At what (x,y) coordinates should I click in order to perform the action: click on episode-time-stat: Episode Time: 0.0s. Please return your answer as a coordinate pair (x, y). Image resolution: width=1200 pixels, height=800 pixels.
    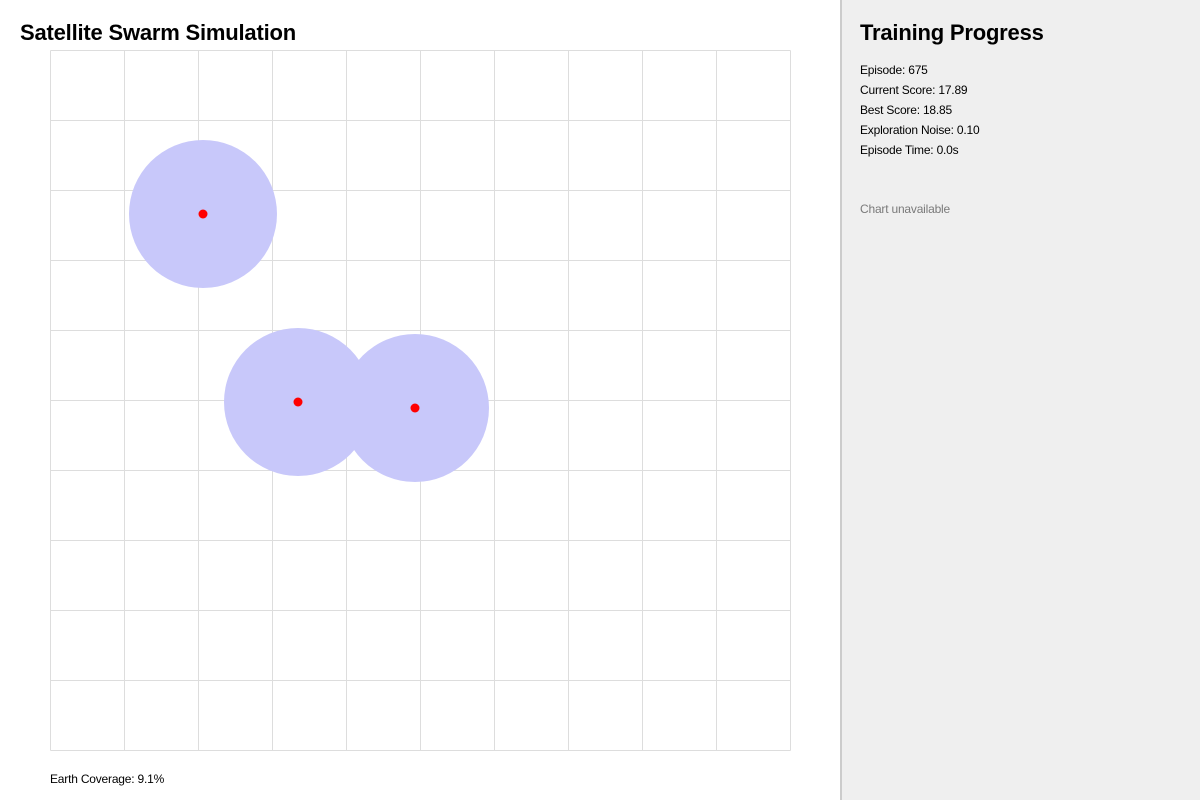
    Looking at the image, I should click on (909, 150).